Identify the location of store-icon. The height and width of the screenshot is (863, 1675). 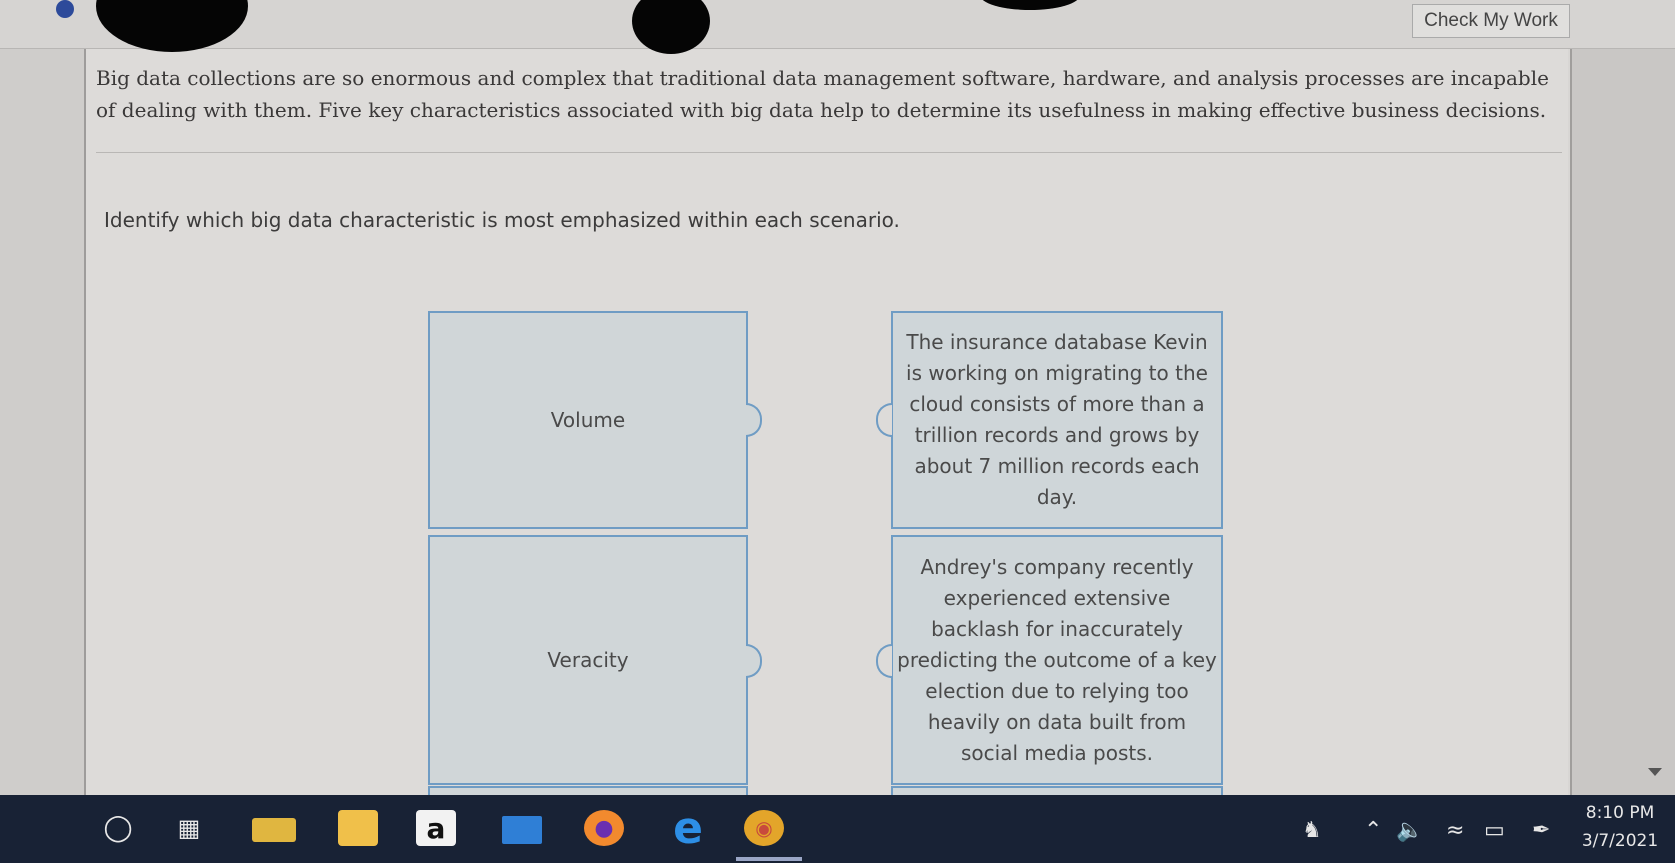
(358, 828).